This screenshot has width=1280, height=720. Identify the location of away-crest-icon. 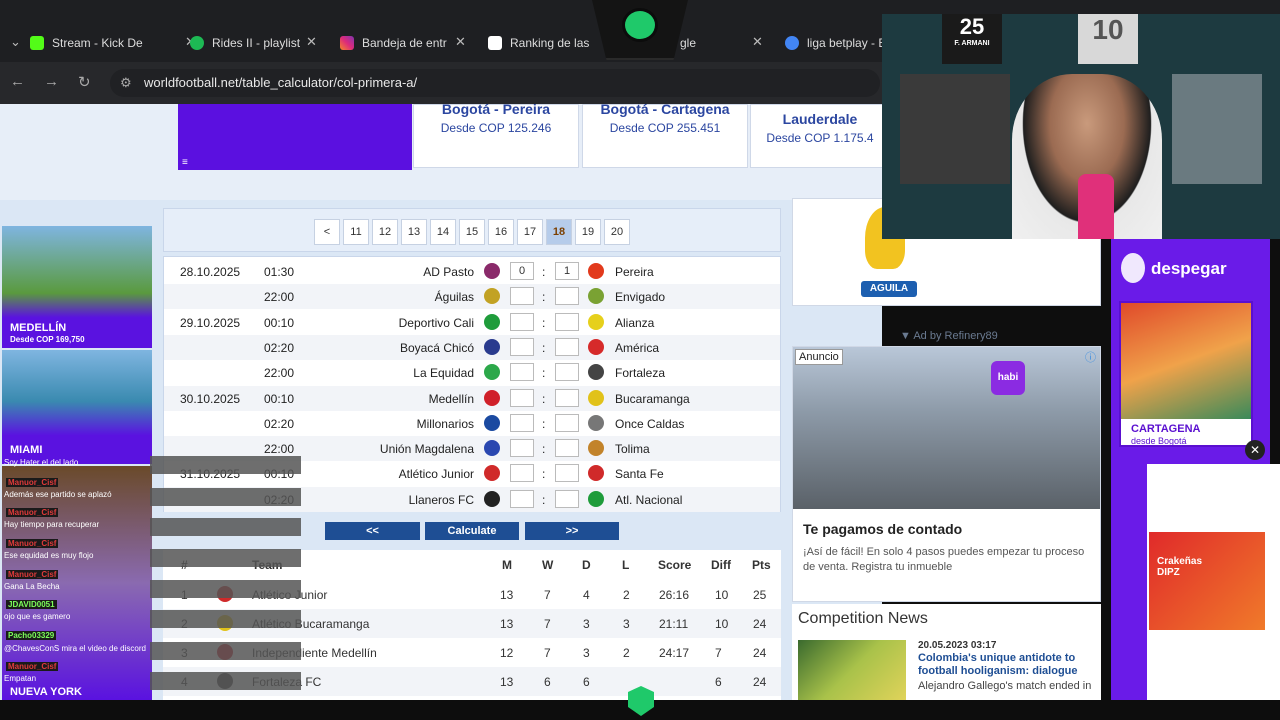
(596, 372).